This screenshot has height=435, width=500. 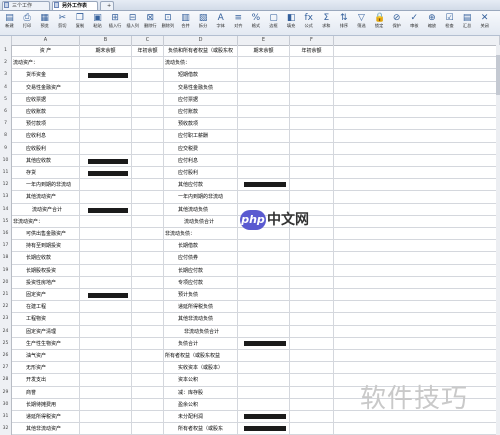 What do you see at coordinates (6, 392) in the screenshot?
I see `row-header: 29` at bounding box center [6, 392].